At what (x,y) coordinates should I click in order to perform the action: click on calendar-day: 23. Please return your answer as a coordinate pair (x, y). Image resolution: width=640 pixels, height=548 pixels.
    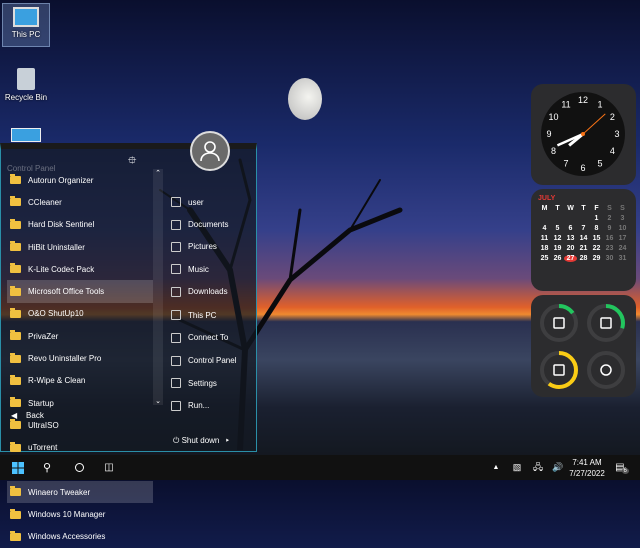
    Looking at the image, I should click on (609, 248).